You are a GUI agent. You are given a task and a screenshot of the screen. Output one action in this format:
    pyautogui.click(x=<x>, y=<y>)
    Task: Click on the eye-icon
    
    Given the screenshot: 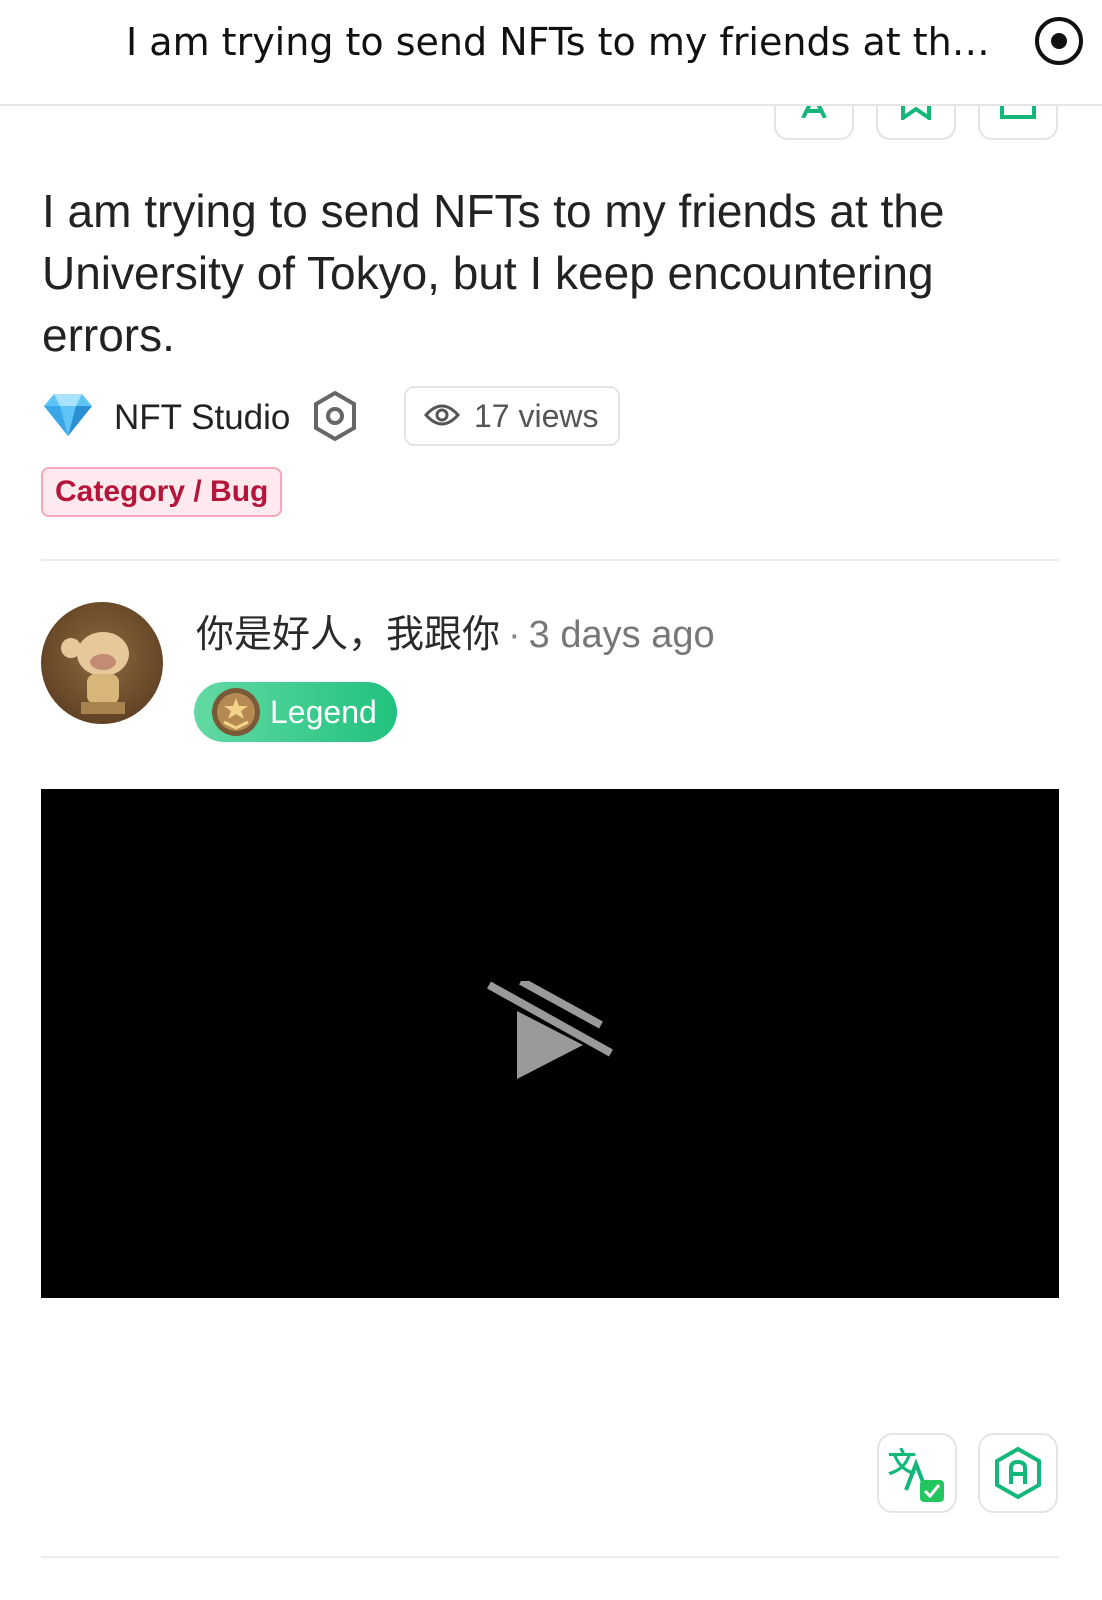 What is the action you would take?
    pyautogui.click(x=442, y=415)
    